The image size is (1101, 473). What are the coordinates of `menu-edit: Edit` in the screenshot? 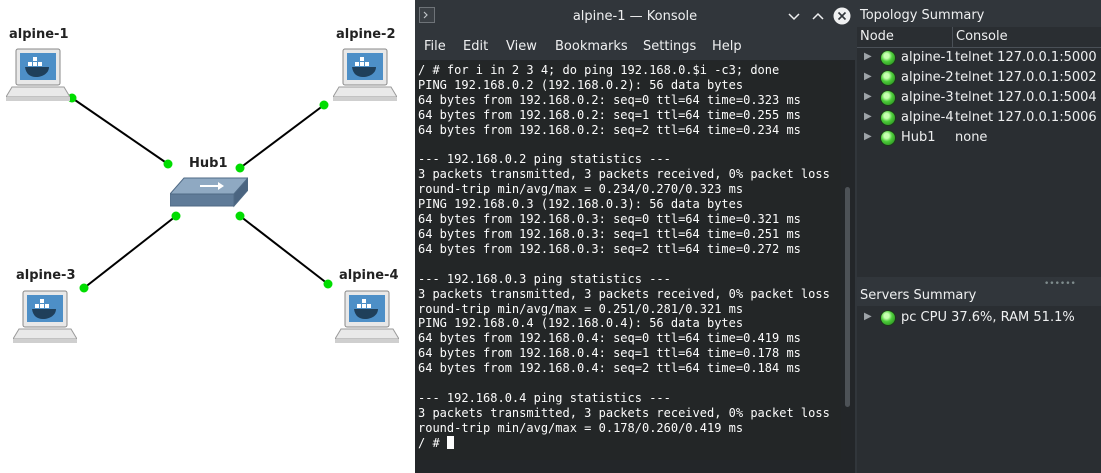 It's located at (475, 46).